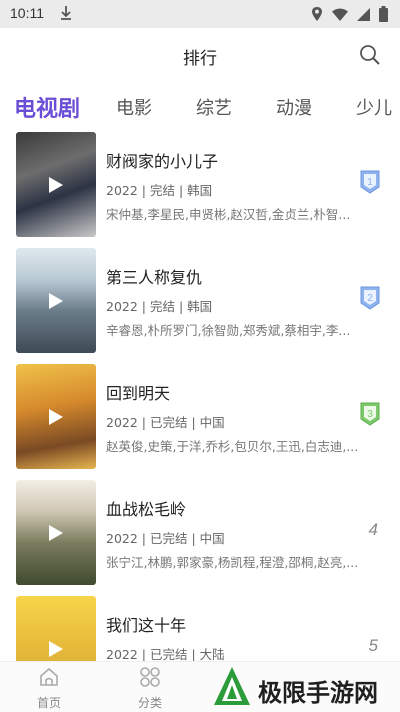 This screenshot has height=712, width=400. Describe the element at coordinates (49, 688) in the screenshot. I see `nav-home: 首页` at that location.